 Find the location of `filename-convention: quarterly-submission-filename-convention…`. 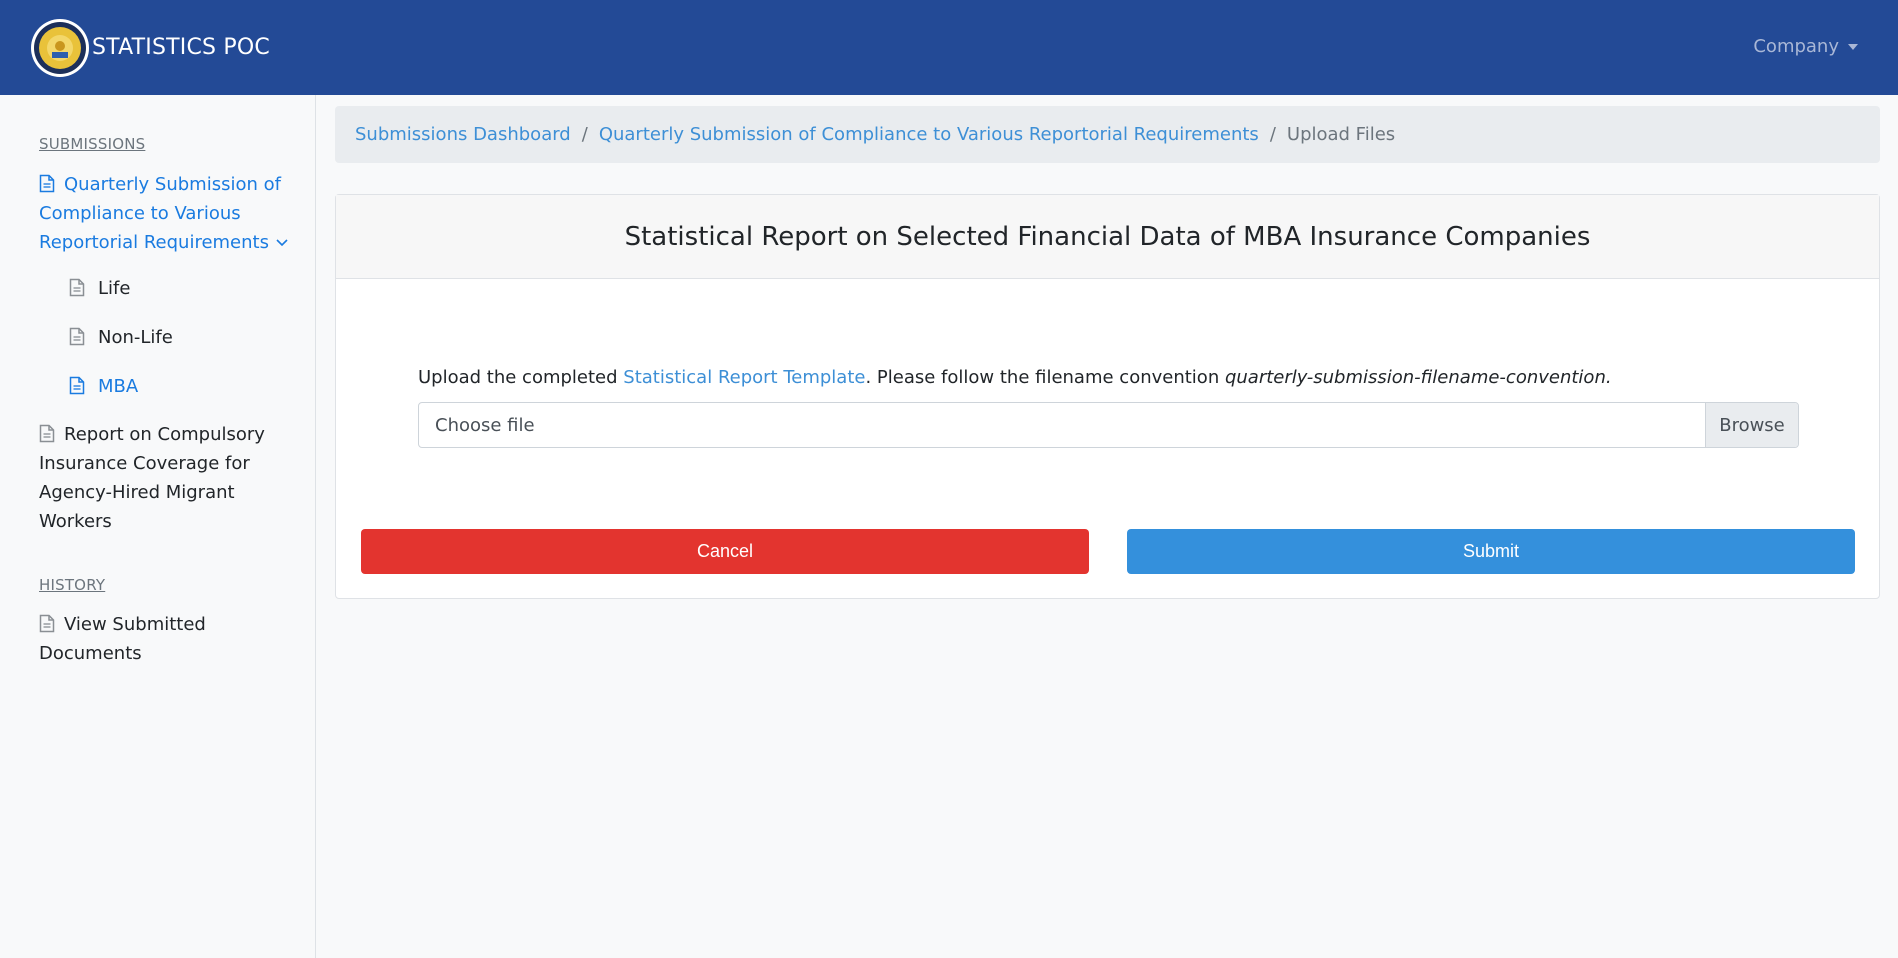

filename-convention: quarterly-submission-filename-convention… is located at coordinates (1418, 377).